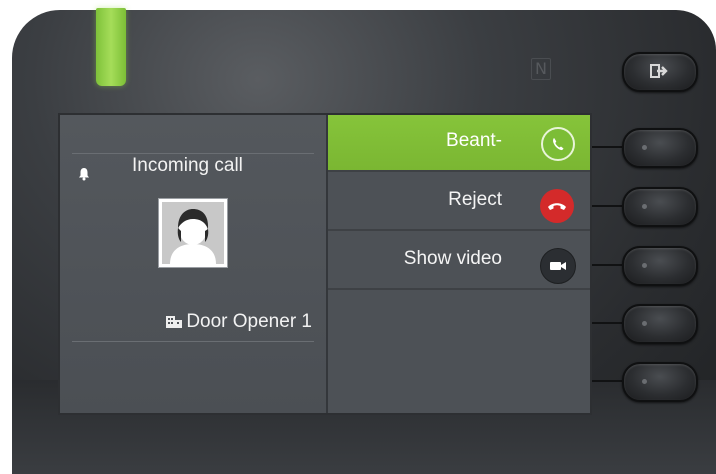 The width and height of the screenshot is (716, 474). I want to click on menu-item-show-video: Show video, so click(459, 261).